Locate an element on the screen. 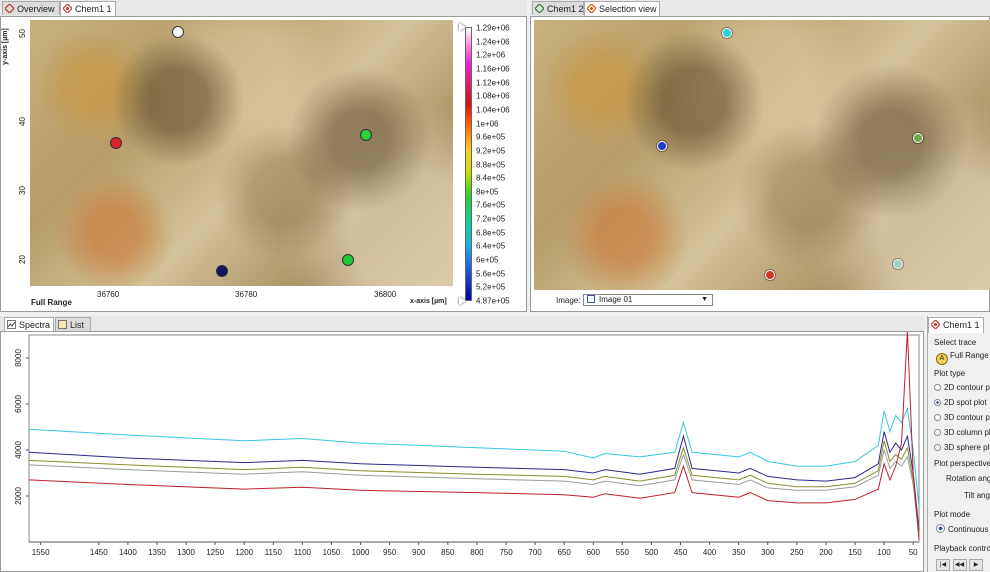  tab-label: Spectra is located at coordinates (35, 325).